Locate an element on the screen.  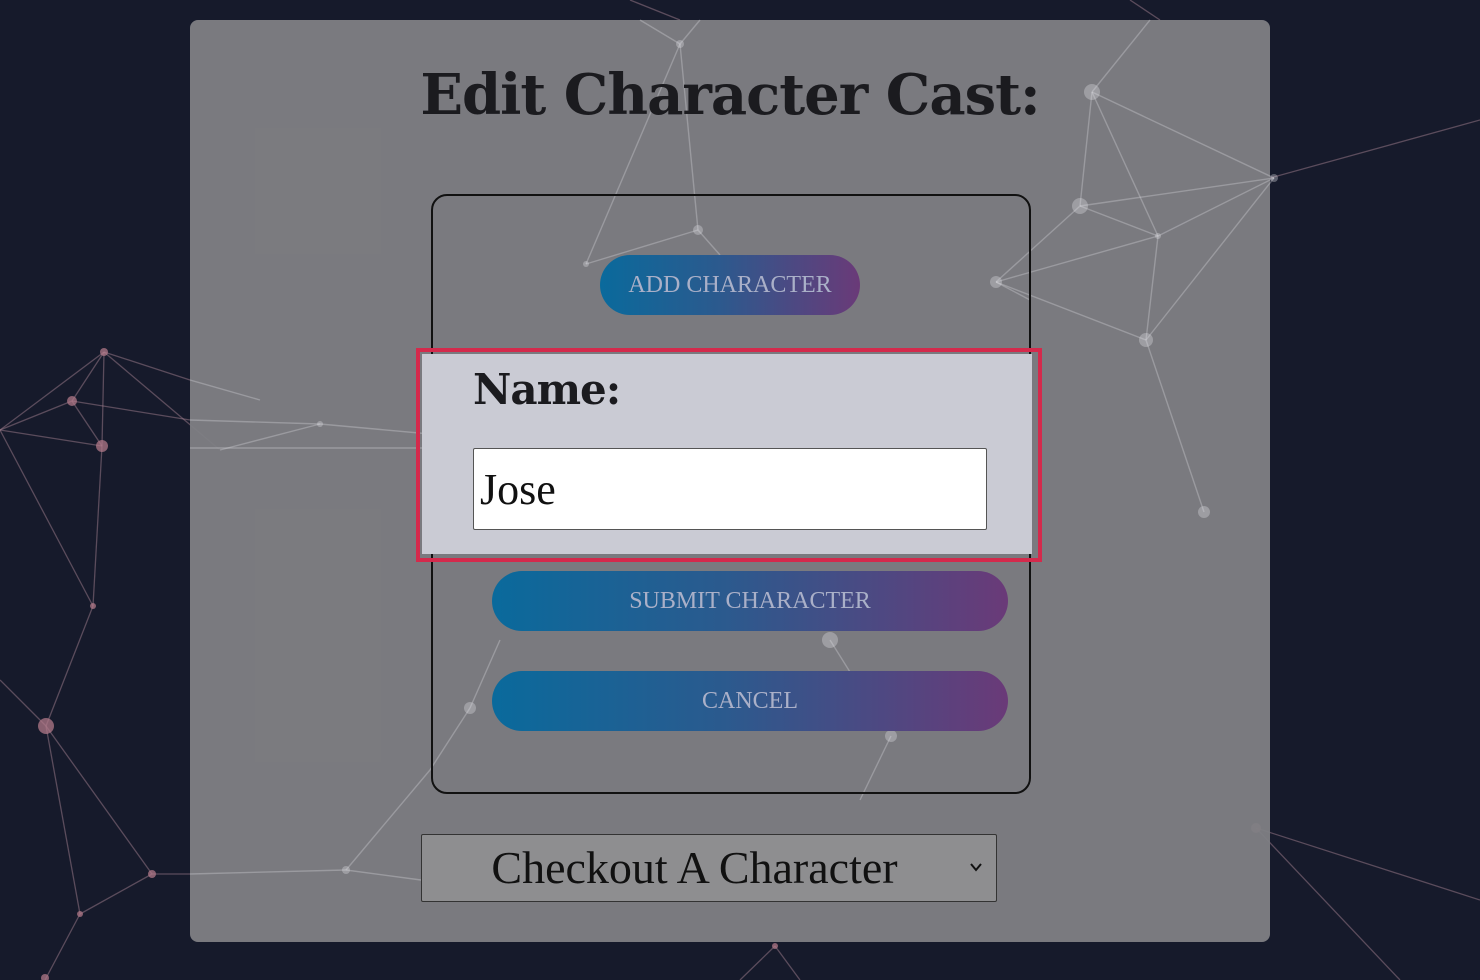
checkout-character-select: Checkout A Character is located at coordinates (709, 868).